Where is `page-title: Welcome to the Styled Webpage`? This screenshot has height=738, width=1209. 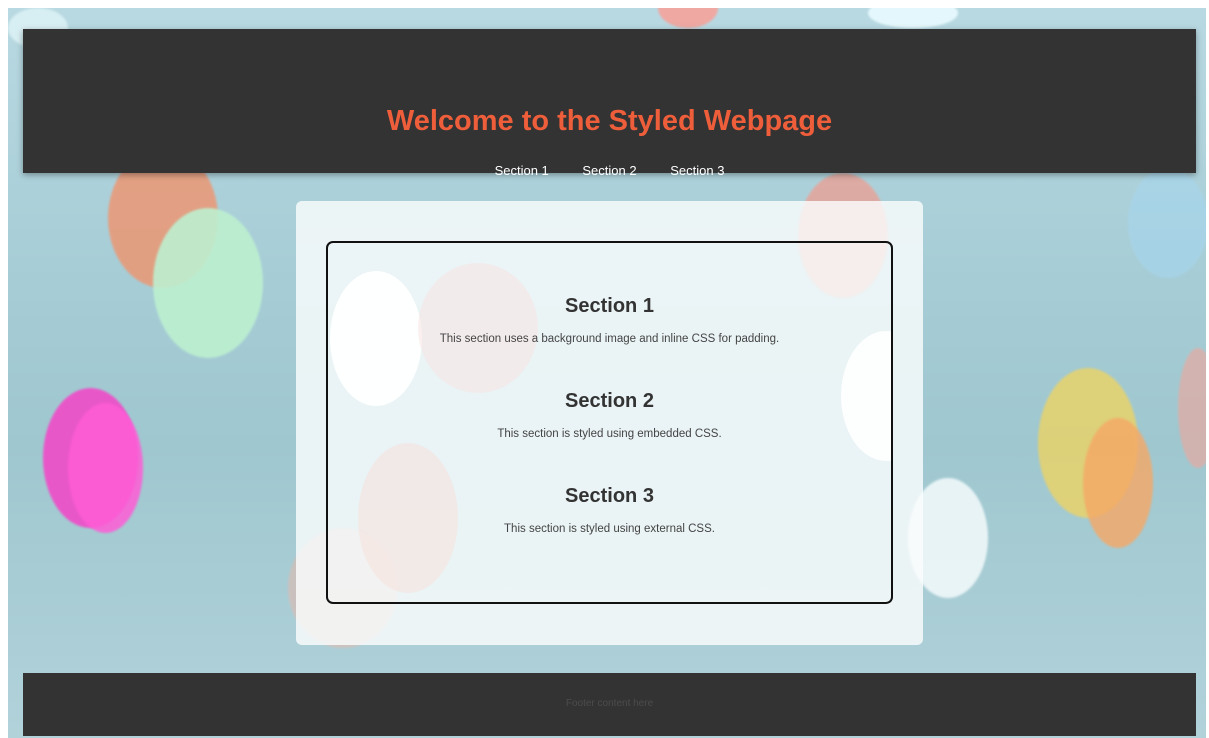 page-title: Welcome to the Styled Webpage is located at coordinates (609, 121).